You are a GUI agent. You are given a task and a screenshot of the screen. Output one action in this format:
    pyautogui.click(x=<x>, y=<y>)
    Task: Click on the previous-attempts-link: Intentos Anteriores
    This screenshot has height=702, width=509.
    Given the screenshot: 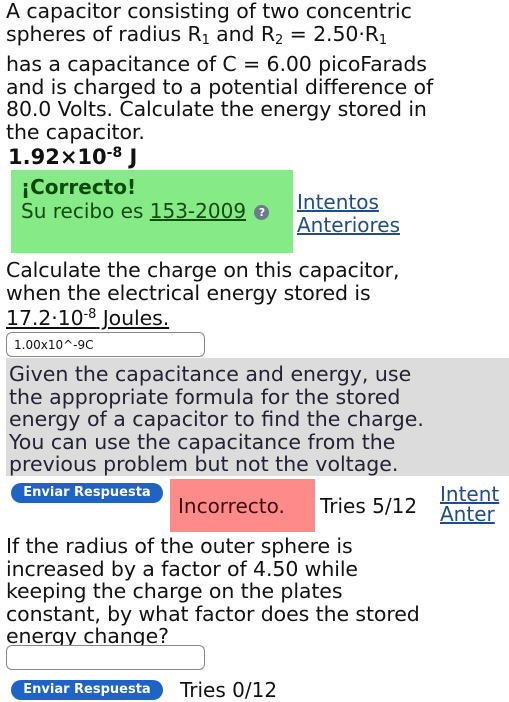 What is the action you would take?
    pyautogui.click(x=348, y=214)
    